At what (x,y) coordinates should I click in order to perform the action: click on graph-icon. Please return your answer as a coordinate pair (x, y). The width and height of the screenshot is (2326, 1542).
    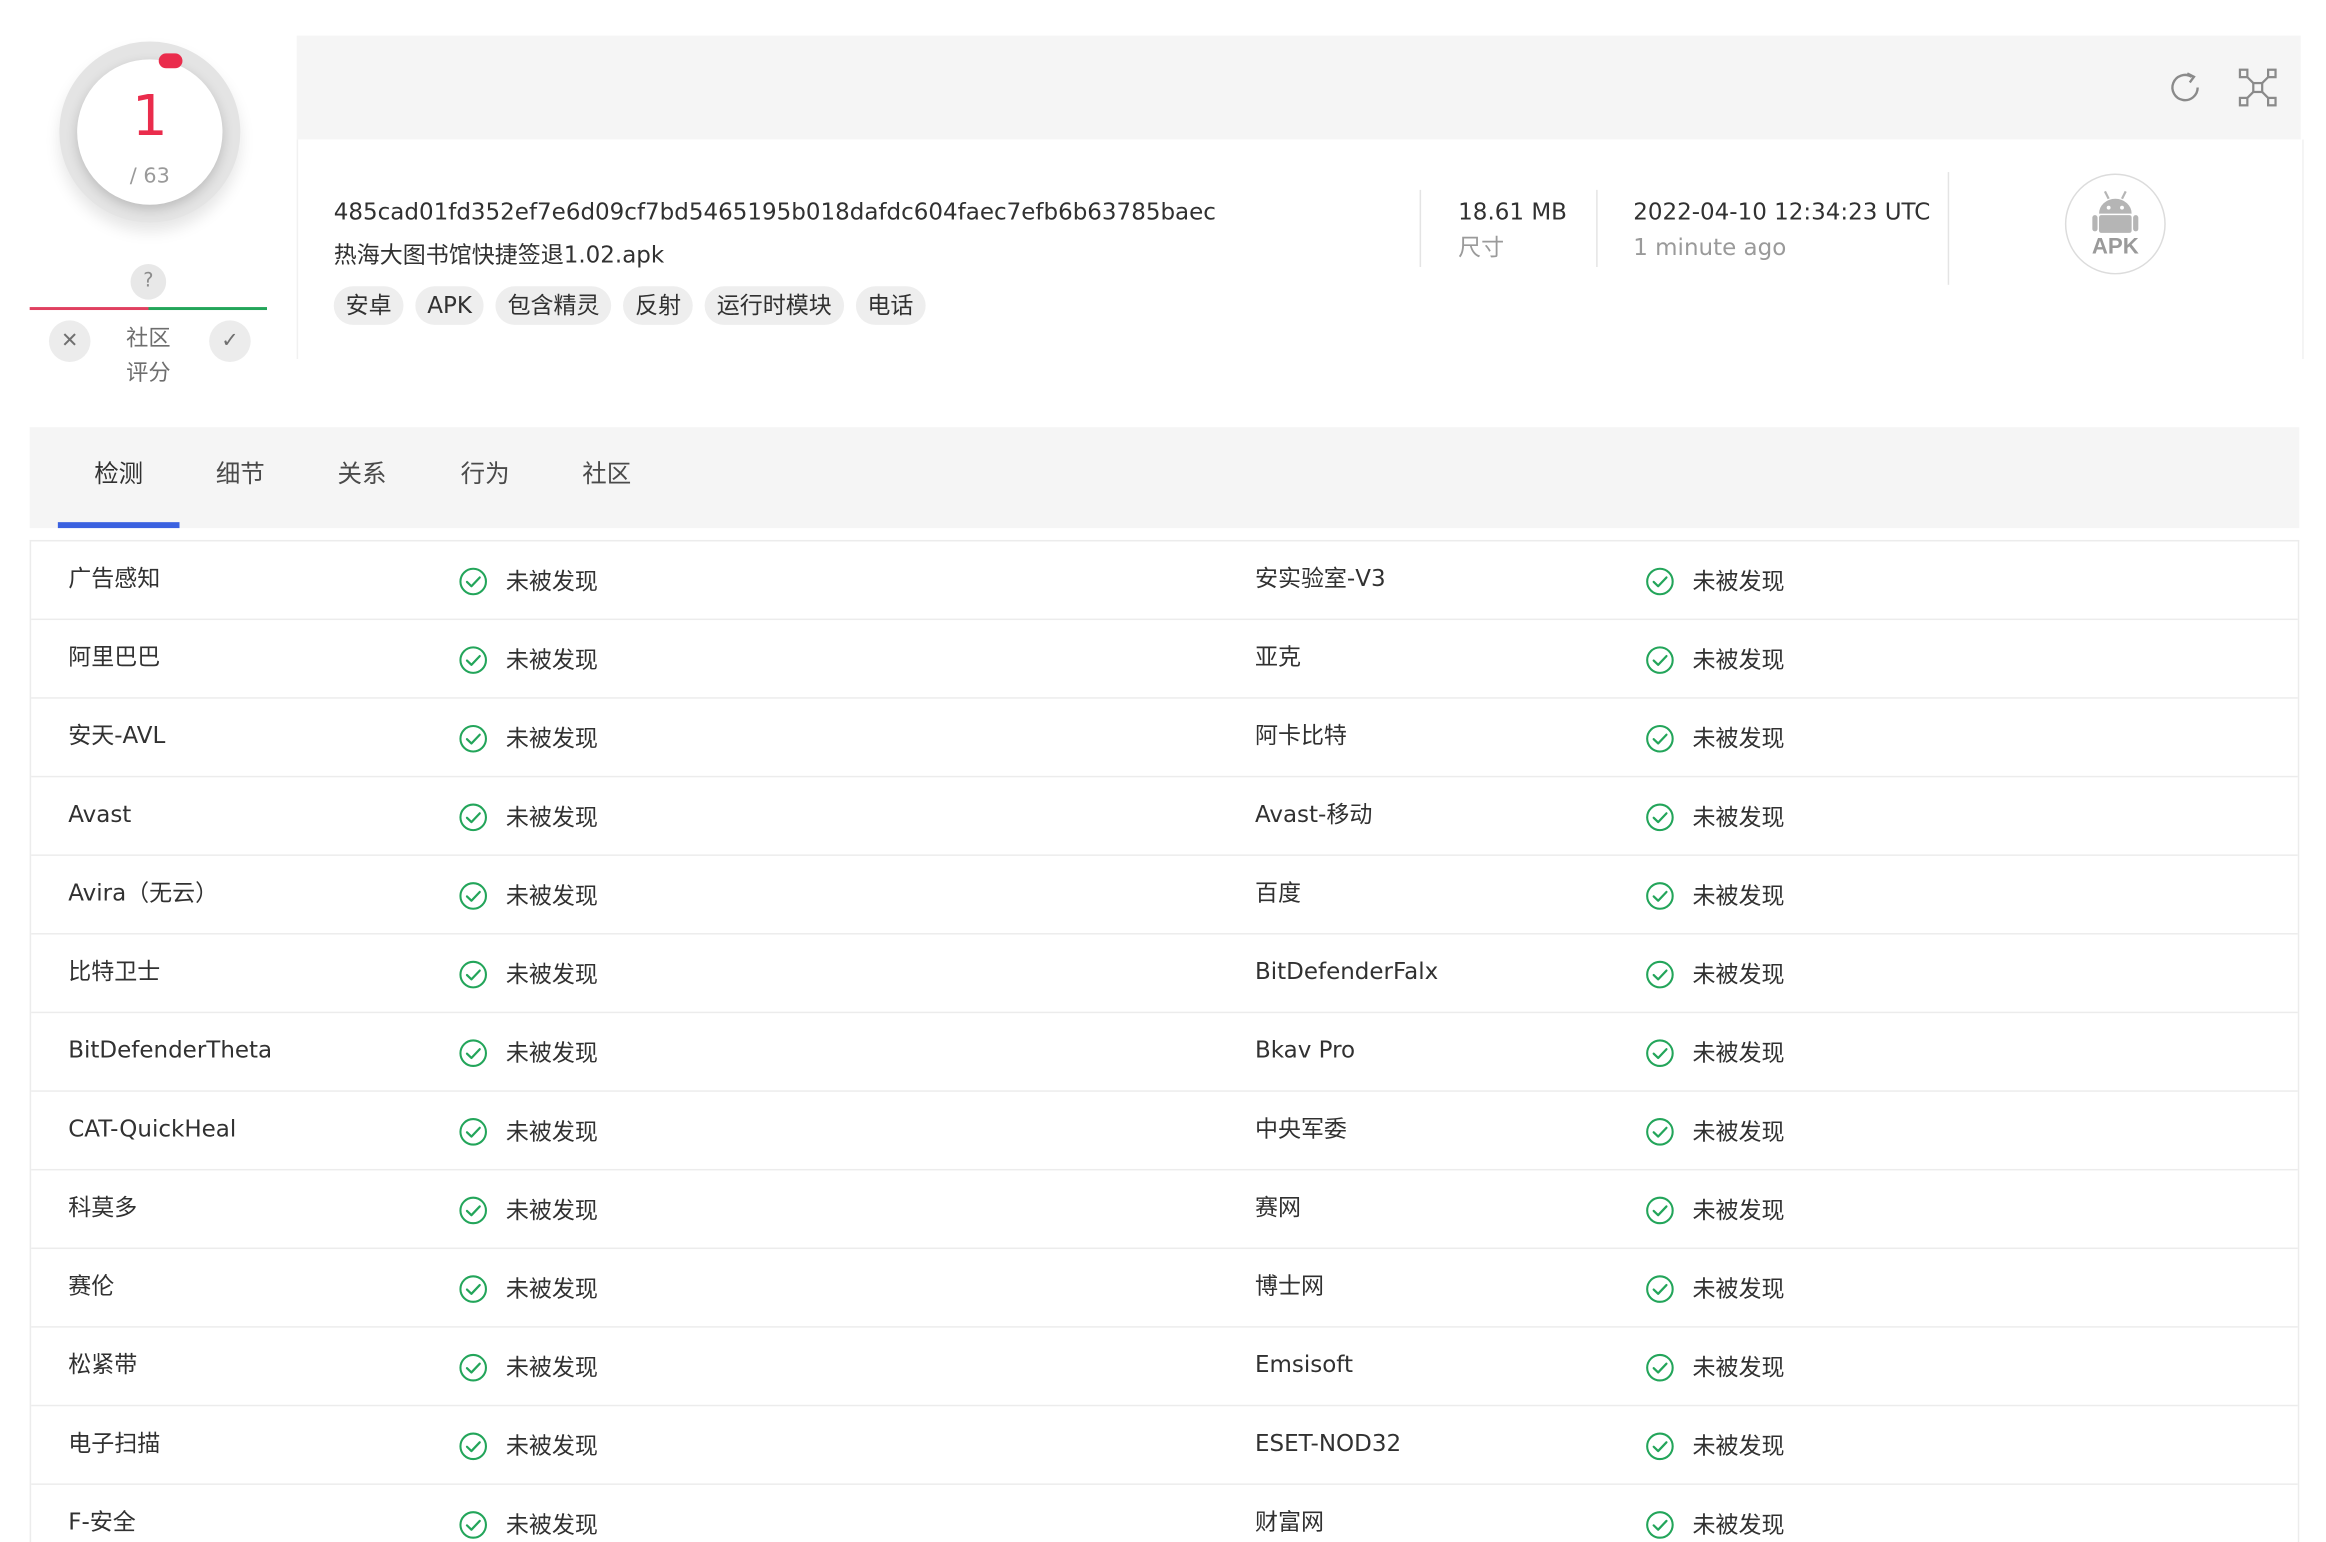
    Looking at the image, I should click on (2257, 87).